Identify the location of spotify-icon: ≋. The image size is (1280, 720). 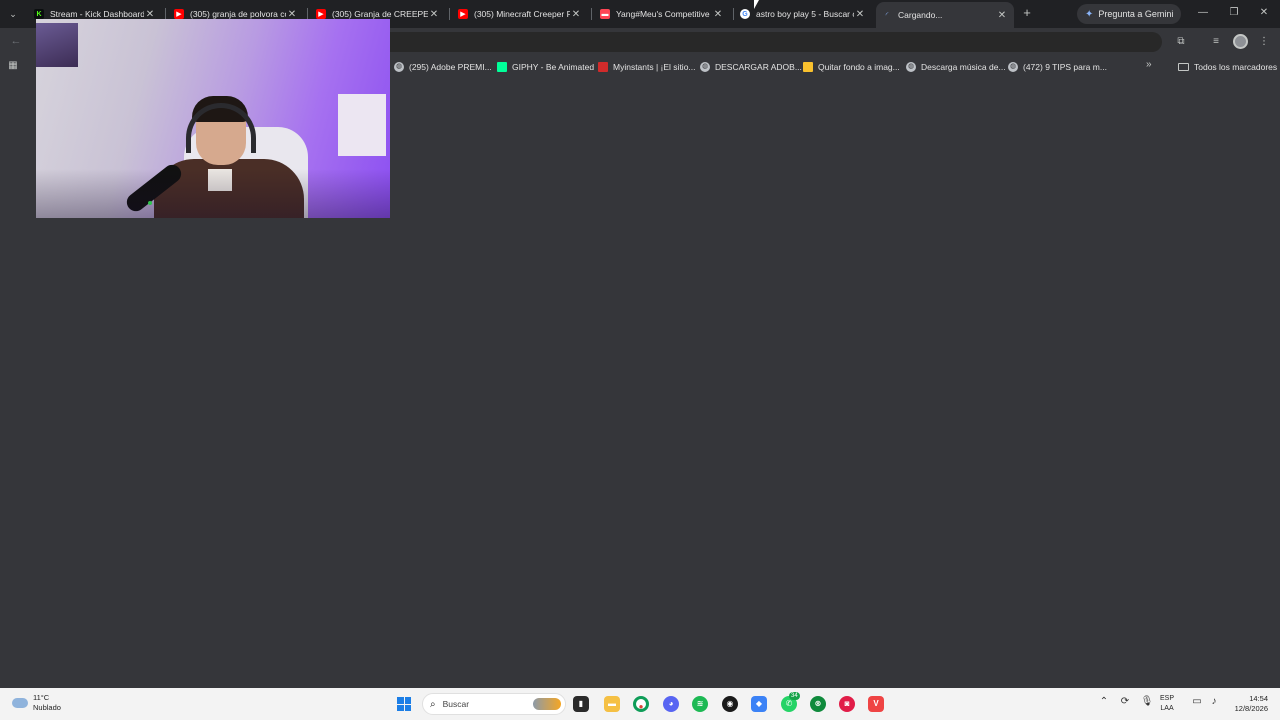
(700, 704).